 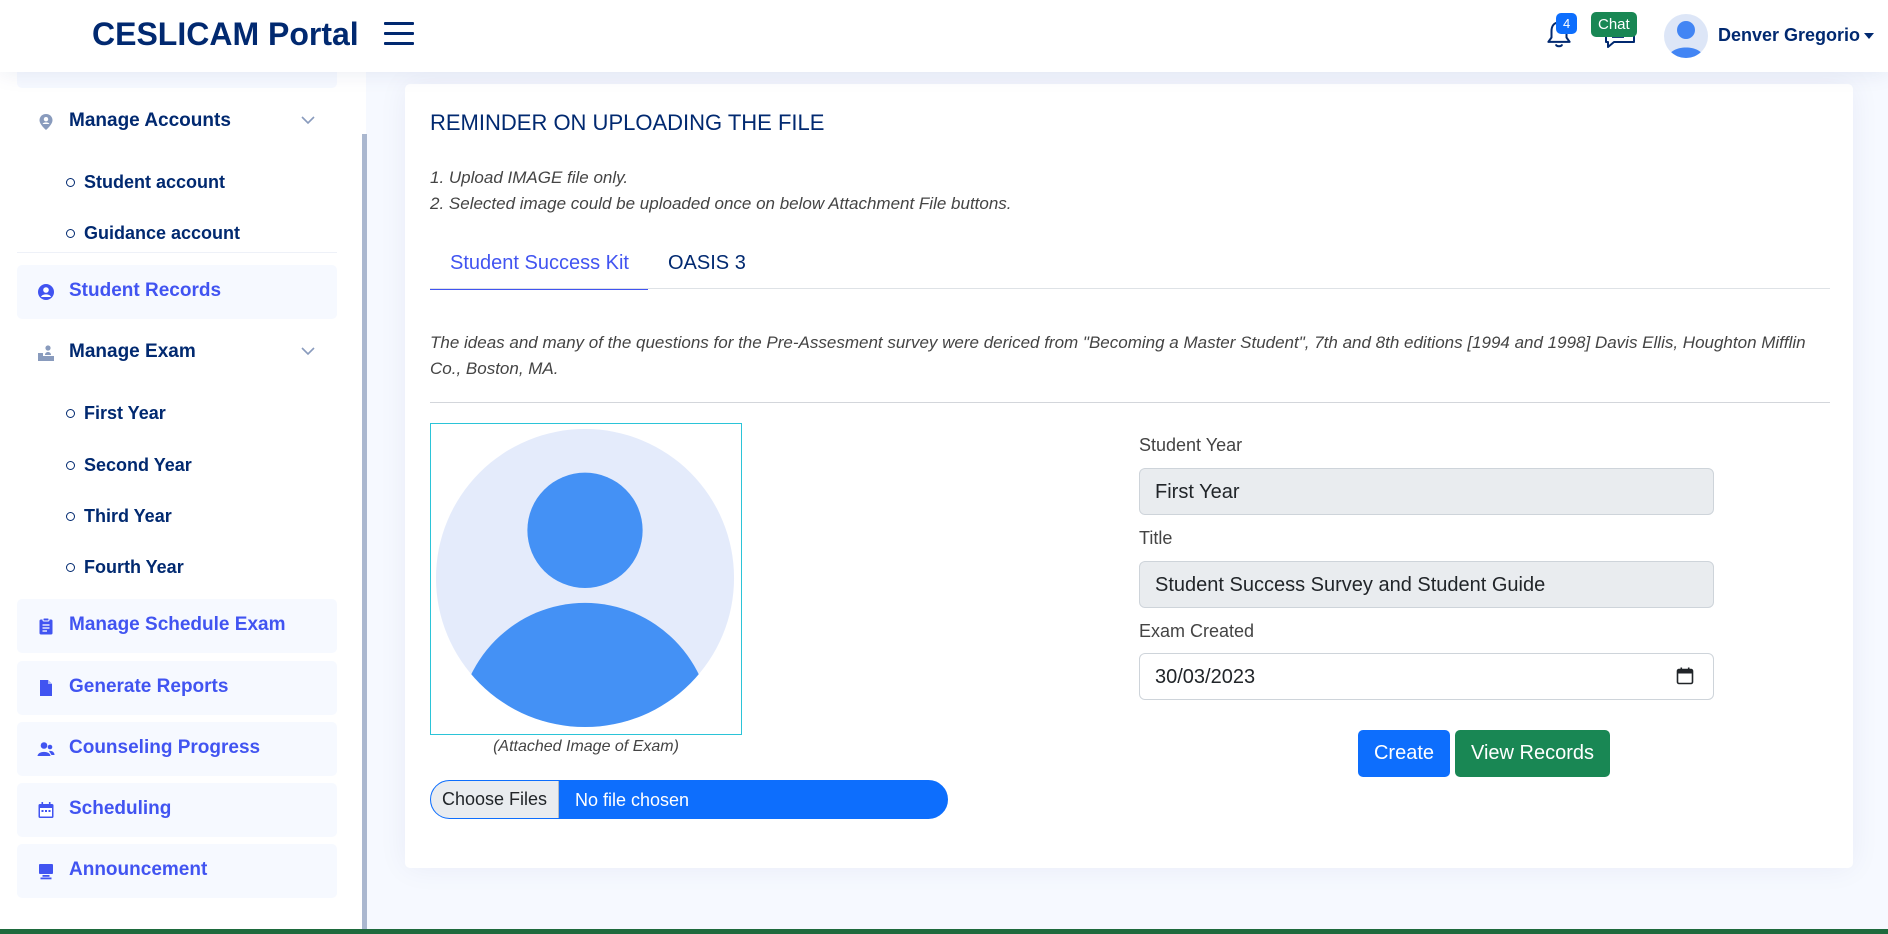 What do you see at coordinates (944, 36) in the screenshot?
I see `top-header: CESLICAM Portal 4 Chat Denver Gregorio` at bounding box center [944, 36].